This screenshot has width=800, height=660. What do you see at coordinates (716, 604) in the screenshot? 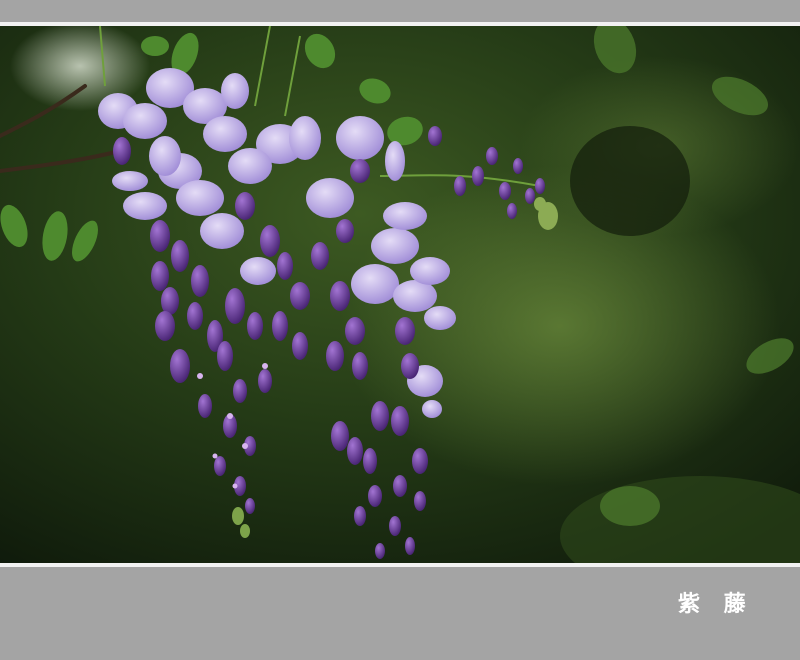
I see `photo-caption: 紫 藤` at bounding box center [716, 604].